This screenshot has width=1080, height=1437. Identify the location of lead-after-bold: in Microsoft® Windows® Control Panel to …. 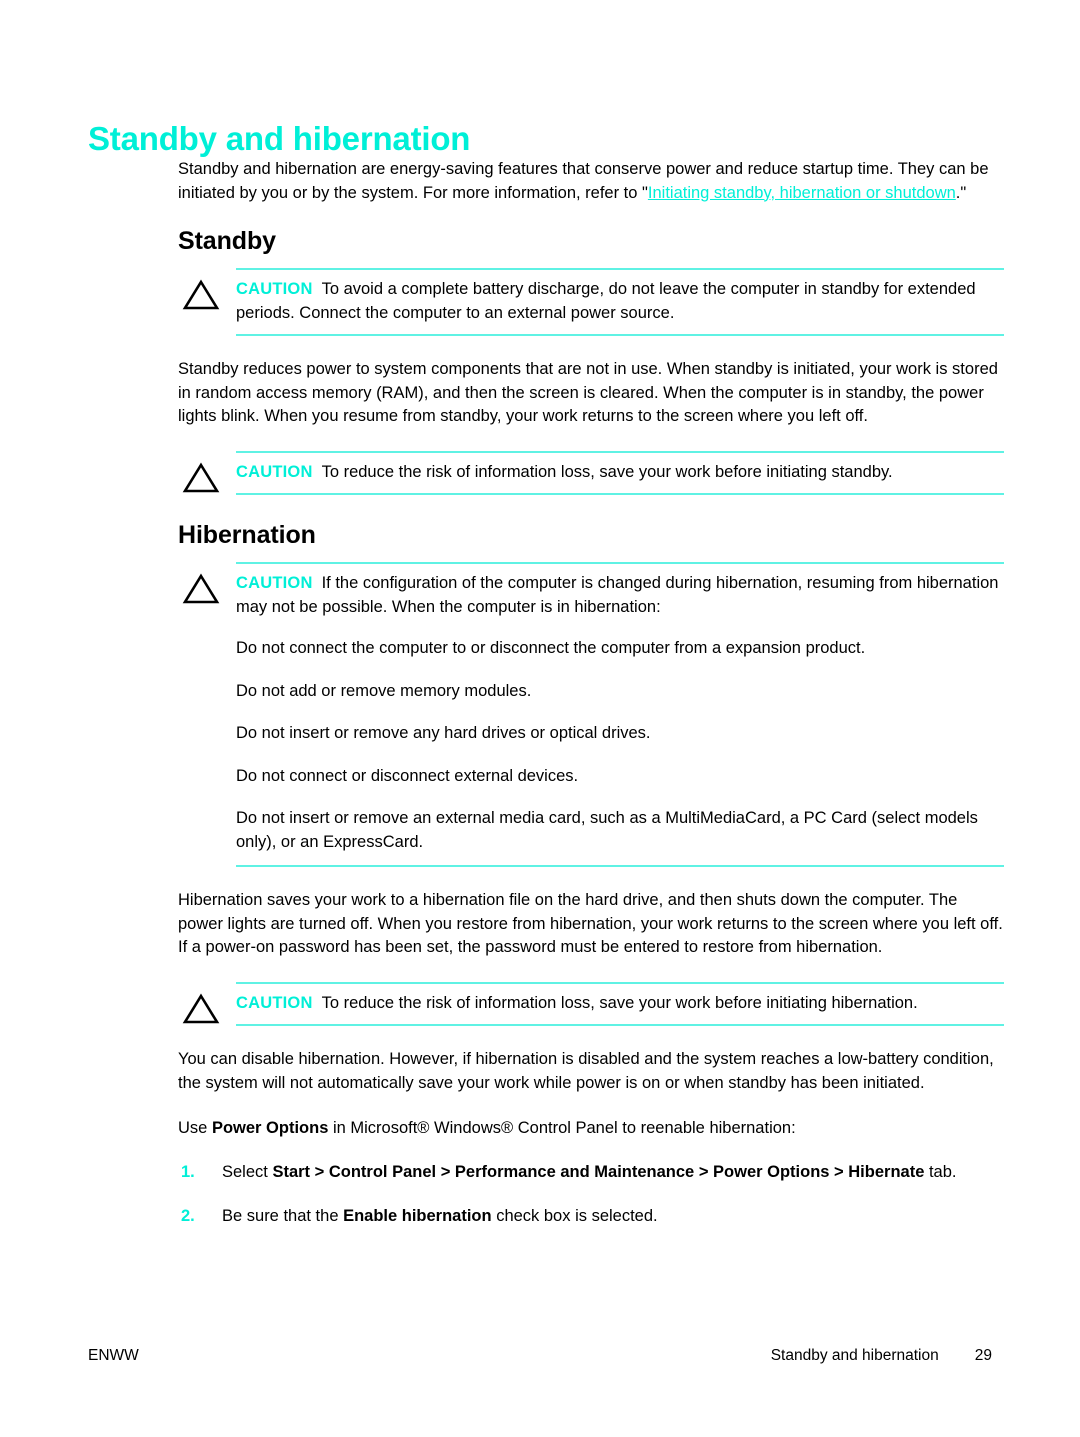
(562, 1128).